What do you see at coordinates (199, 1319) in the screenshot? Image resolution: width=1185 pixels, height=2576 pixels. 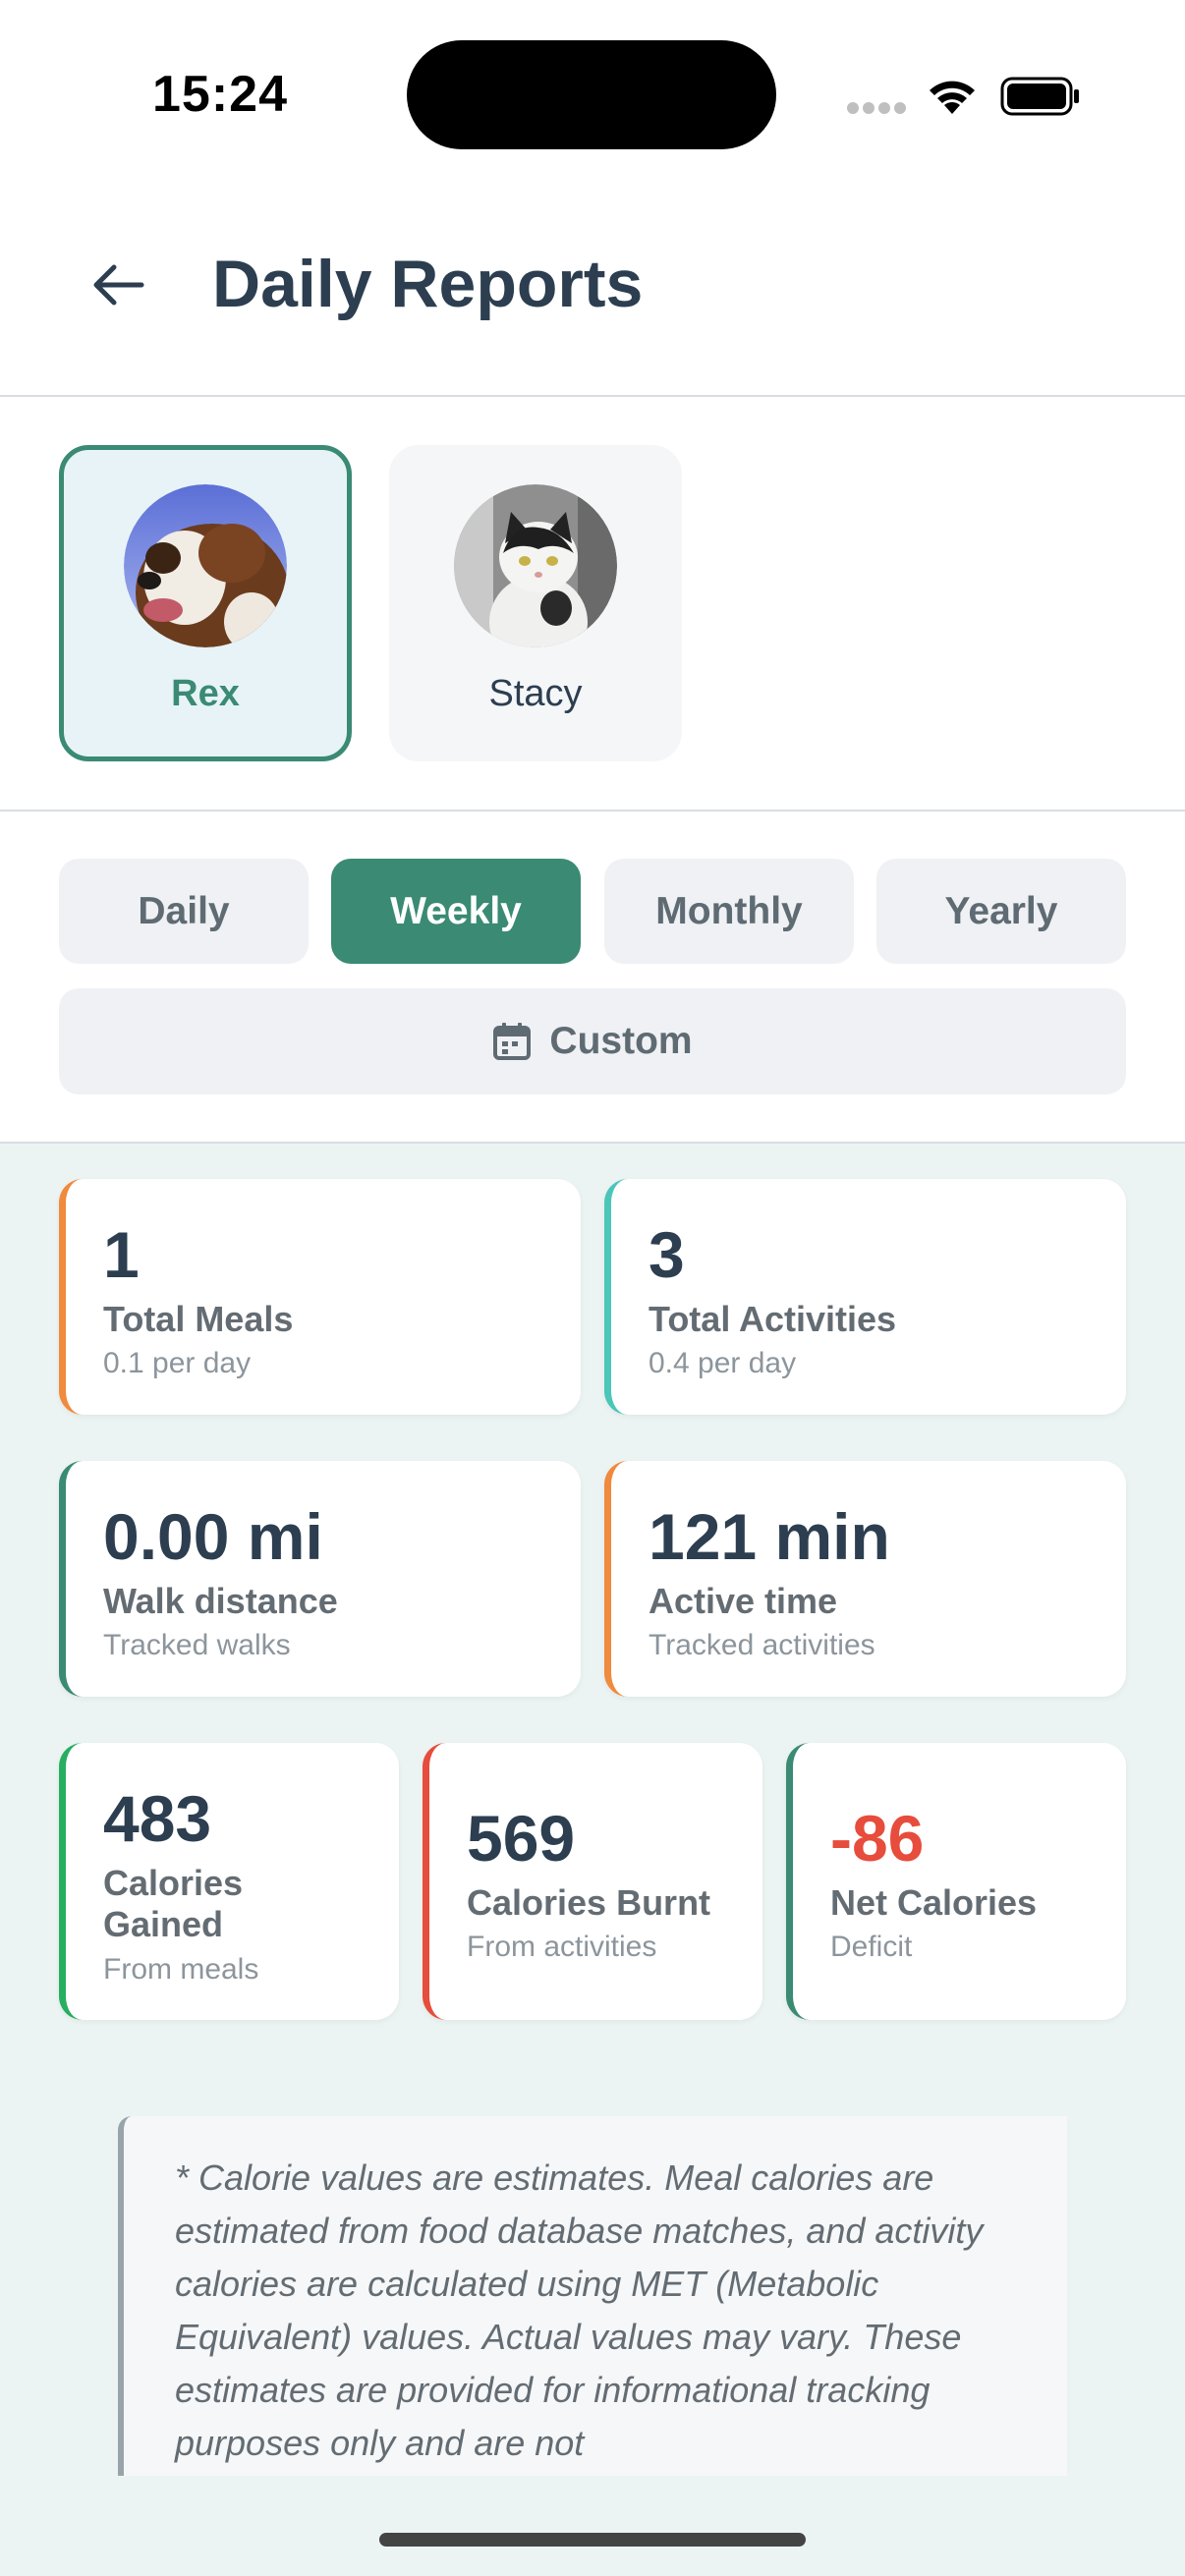 I see `stat-label: Total Meals` at bounding box center [199, 1319].